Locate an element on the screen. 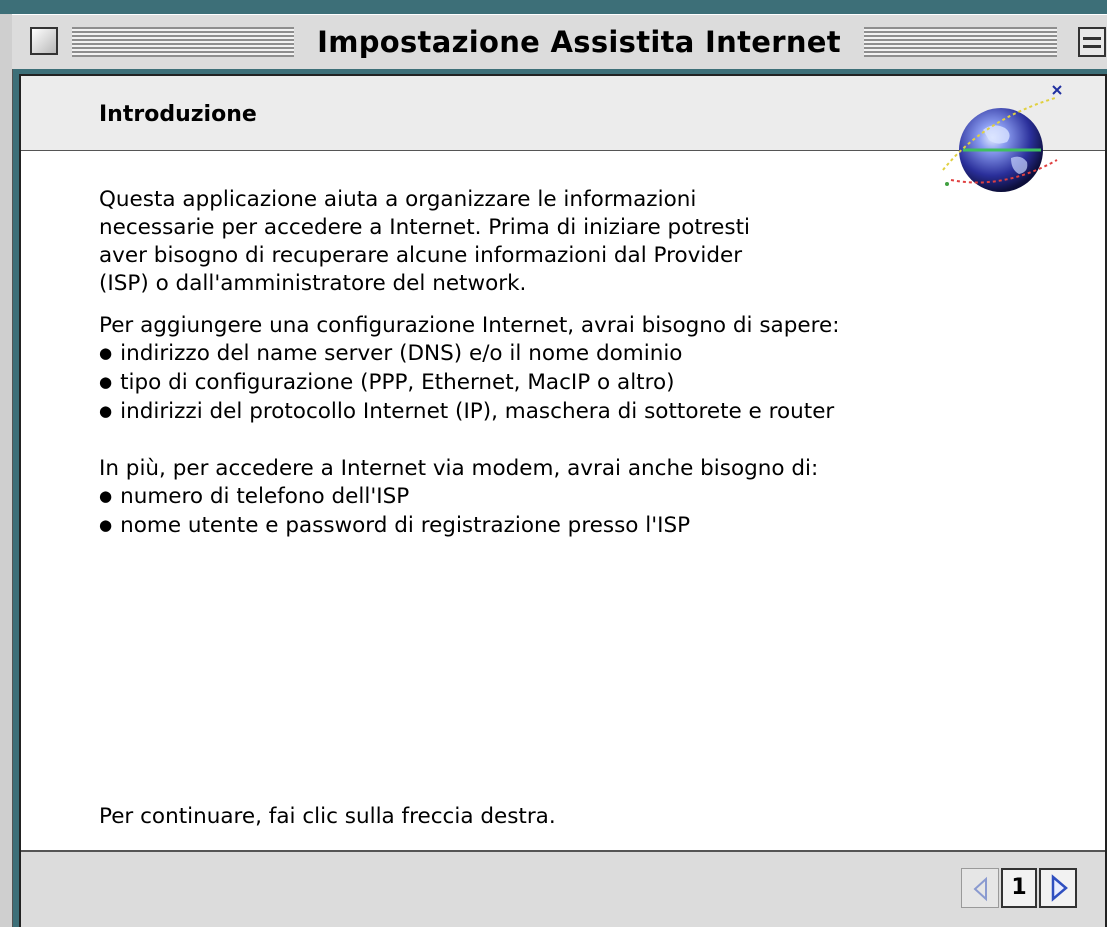 The width and height of the screenshot is (1107, 927). title-bar-stripes-left is located at coordinates (183, 42).